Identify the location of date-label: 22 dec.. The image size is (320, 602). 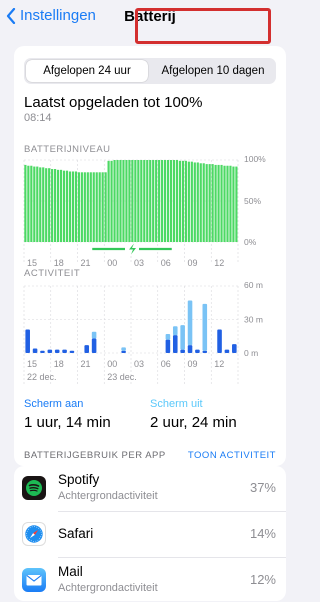
(42, 377).